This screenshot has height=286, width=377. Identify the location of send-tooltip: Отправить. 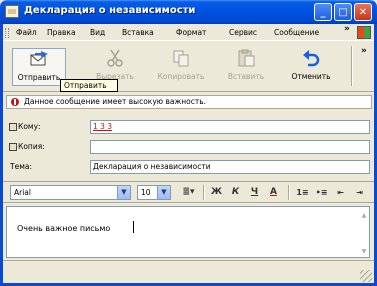
(89, 85).